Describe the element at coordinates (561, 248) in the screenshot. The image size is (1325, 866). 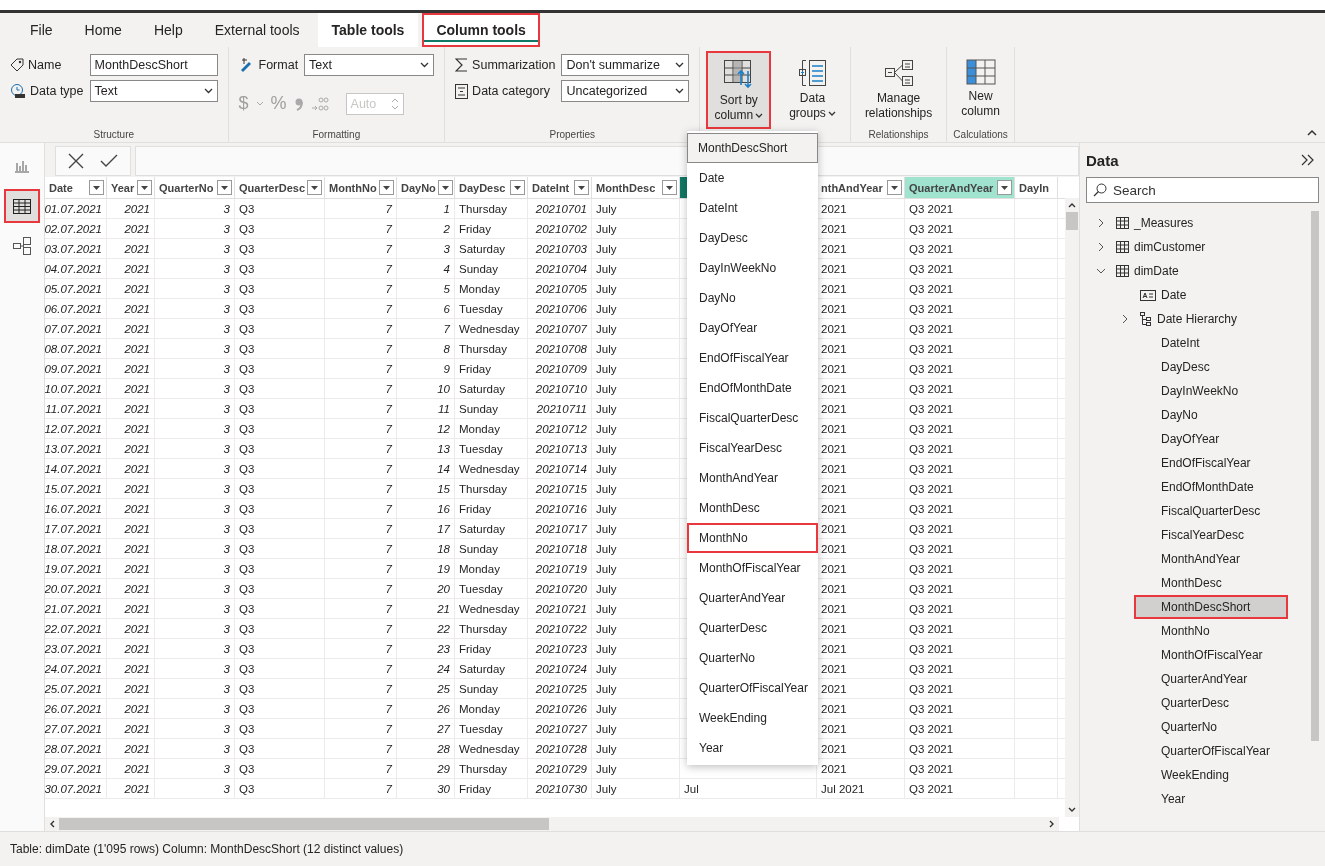
I see `table-cell: 20210703` at that location.